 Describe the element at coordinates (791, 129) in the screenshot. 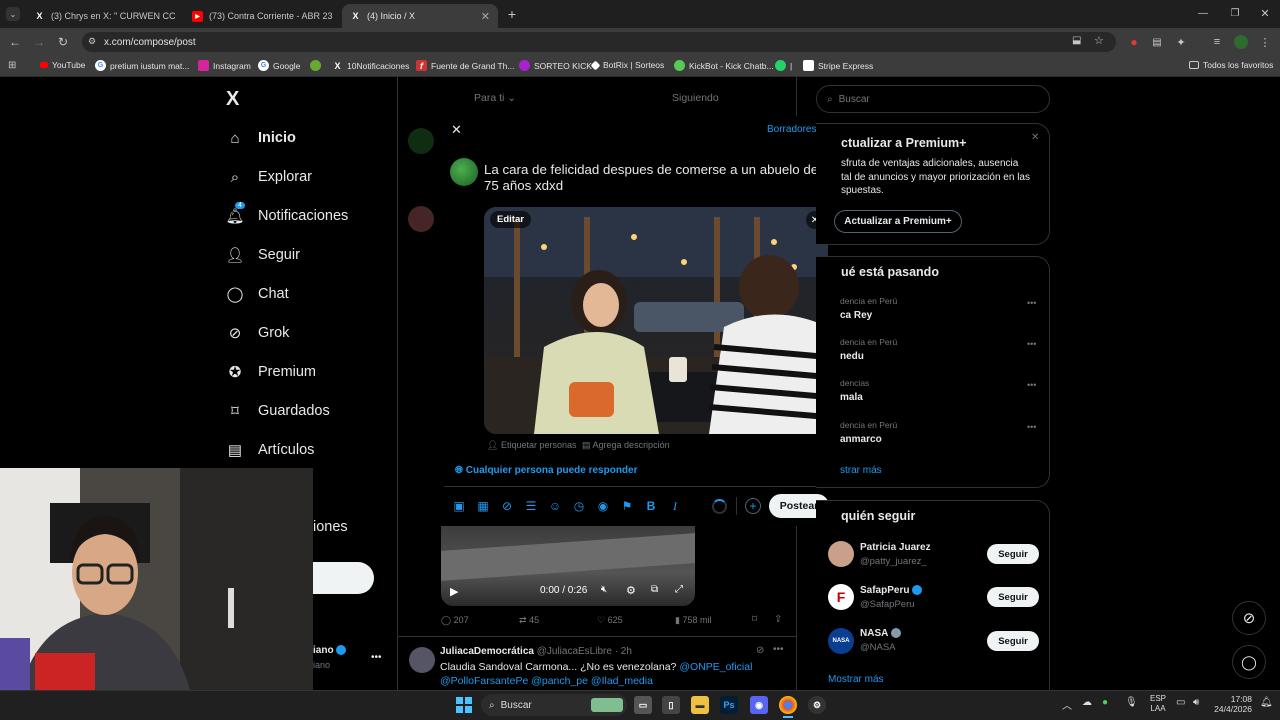

I see `drafts-link: Borradores` at that location.